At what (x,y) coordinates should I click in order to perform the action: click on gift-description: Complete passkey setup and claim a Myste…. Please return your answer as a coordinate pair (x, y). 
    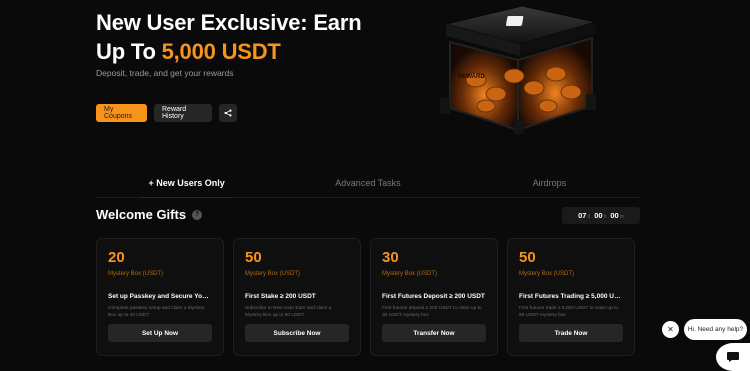
    Looking at the image, I should click on (156, 312).